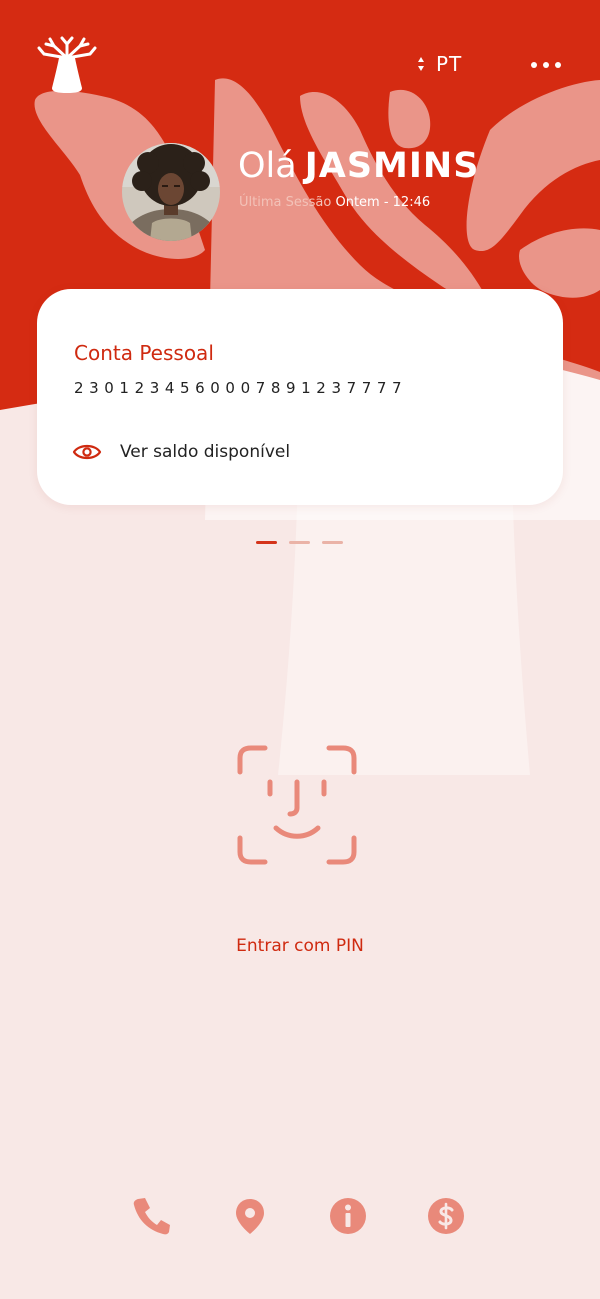 This screenshot has width=600, height=1299. I want to click on language-selector: PT, so click(439, 64).